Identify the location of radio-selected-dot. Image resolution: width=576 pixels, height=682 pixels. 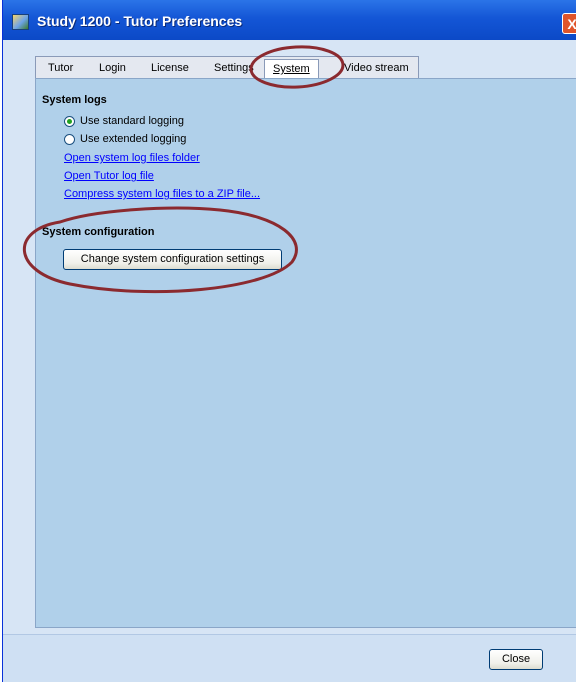
(69, 121).